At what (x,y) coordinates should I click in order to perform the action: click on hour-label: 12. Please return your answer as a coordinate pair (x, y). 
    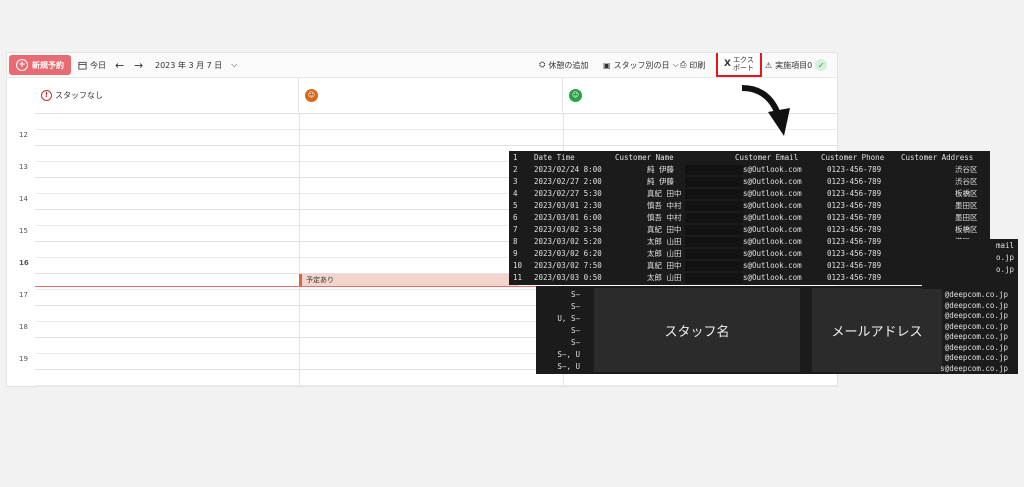
    Looking at the image, I should click on (23, 135).